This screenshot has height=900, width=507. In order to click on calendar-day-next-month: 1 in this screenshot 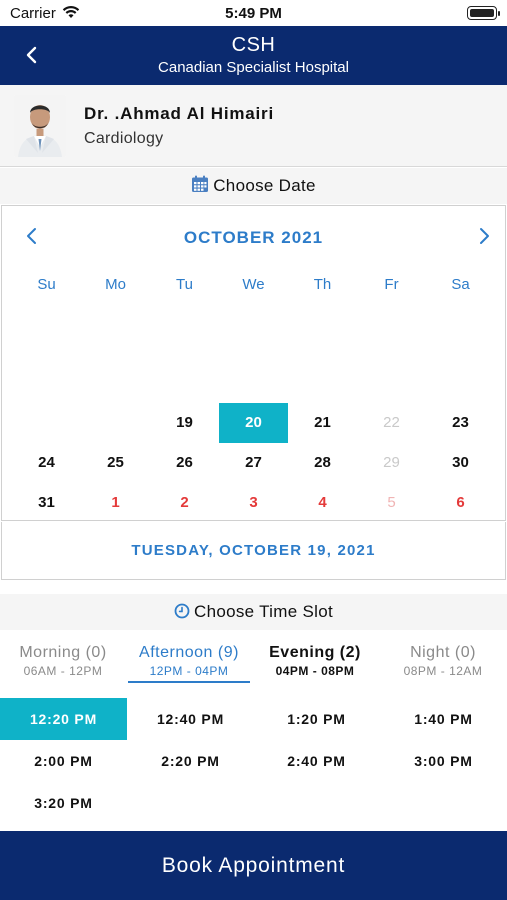, I will do `click(115, 503)`.